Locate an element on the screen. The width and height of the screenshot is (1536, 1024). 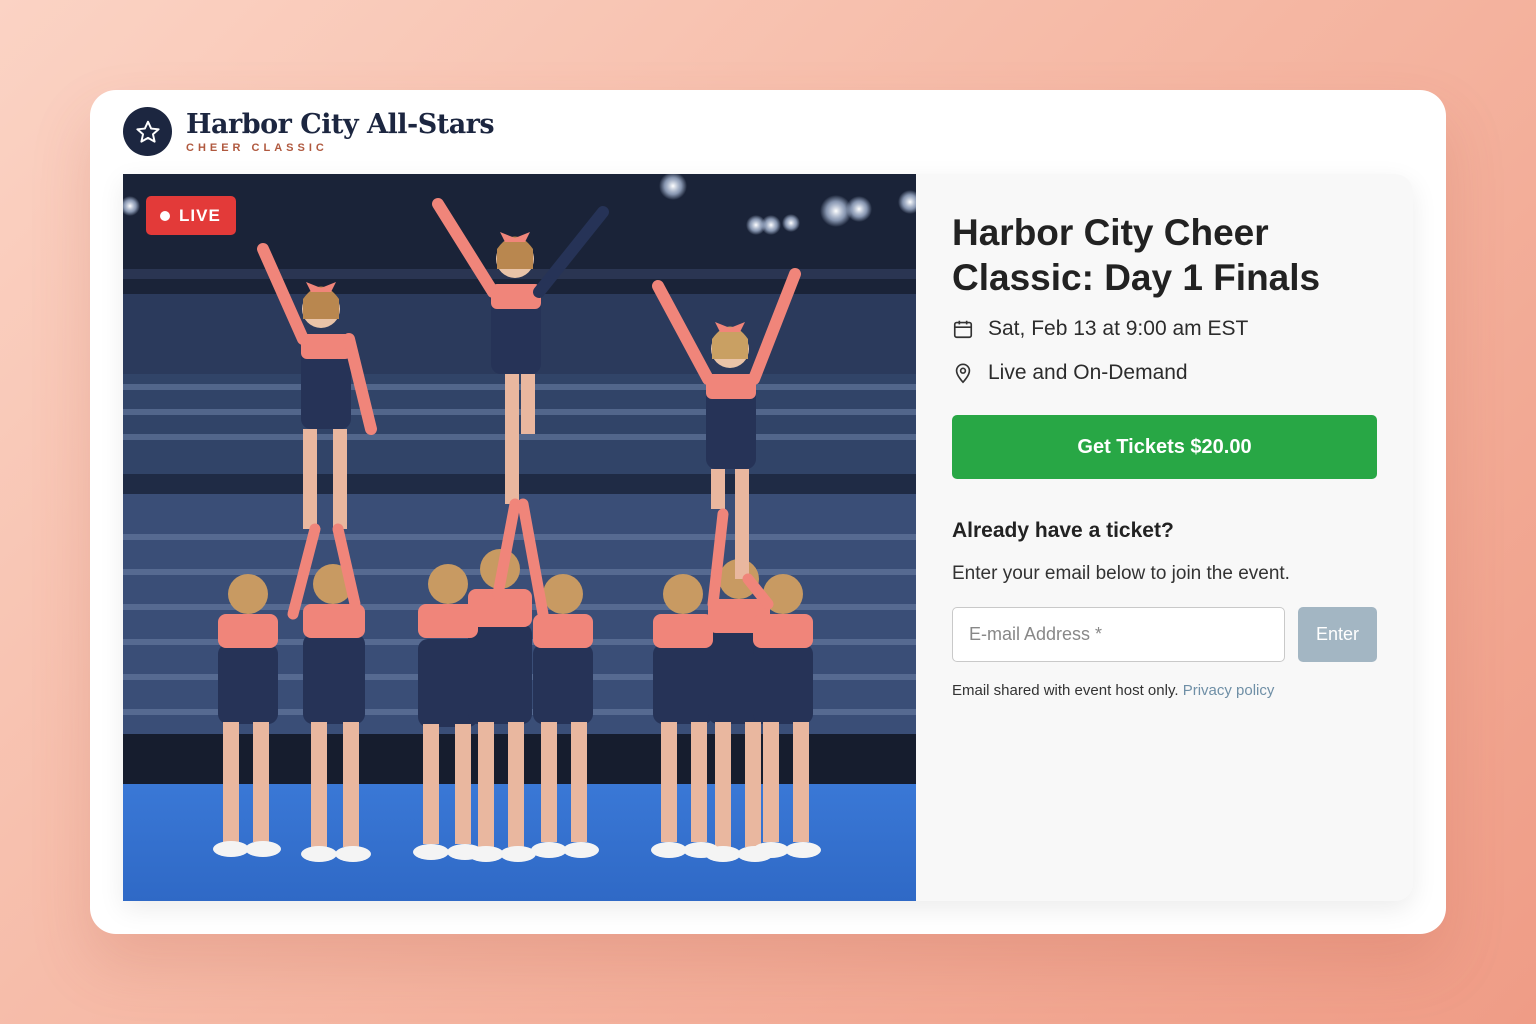
live-dot is located at coordinates (165, 215).